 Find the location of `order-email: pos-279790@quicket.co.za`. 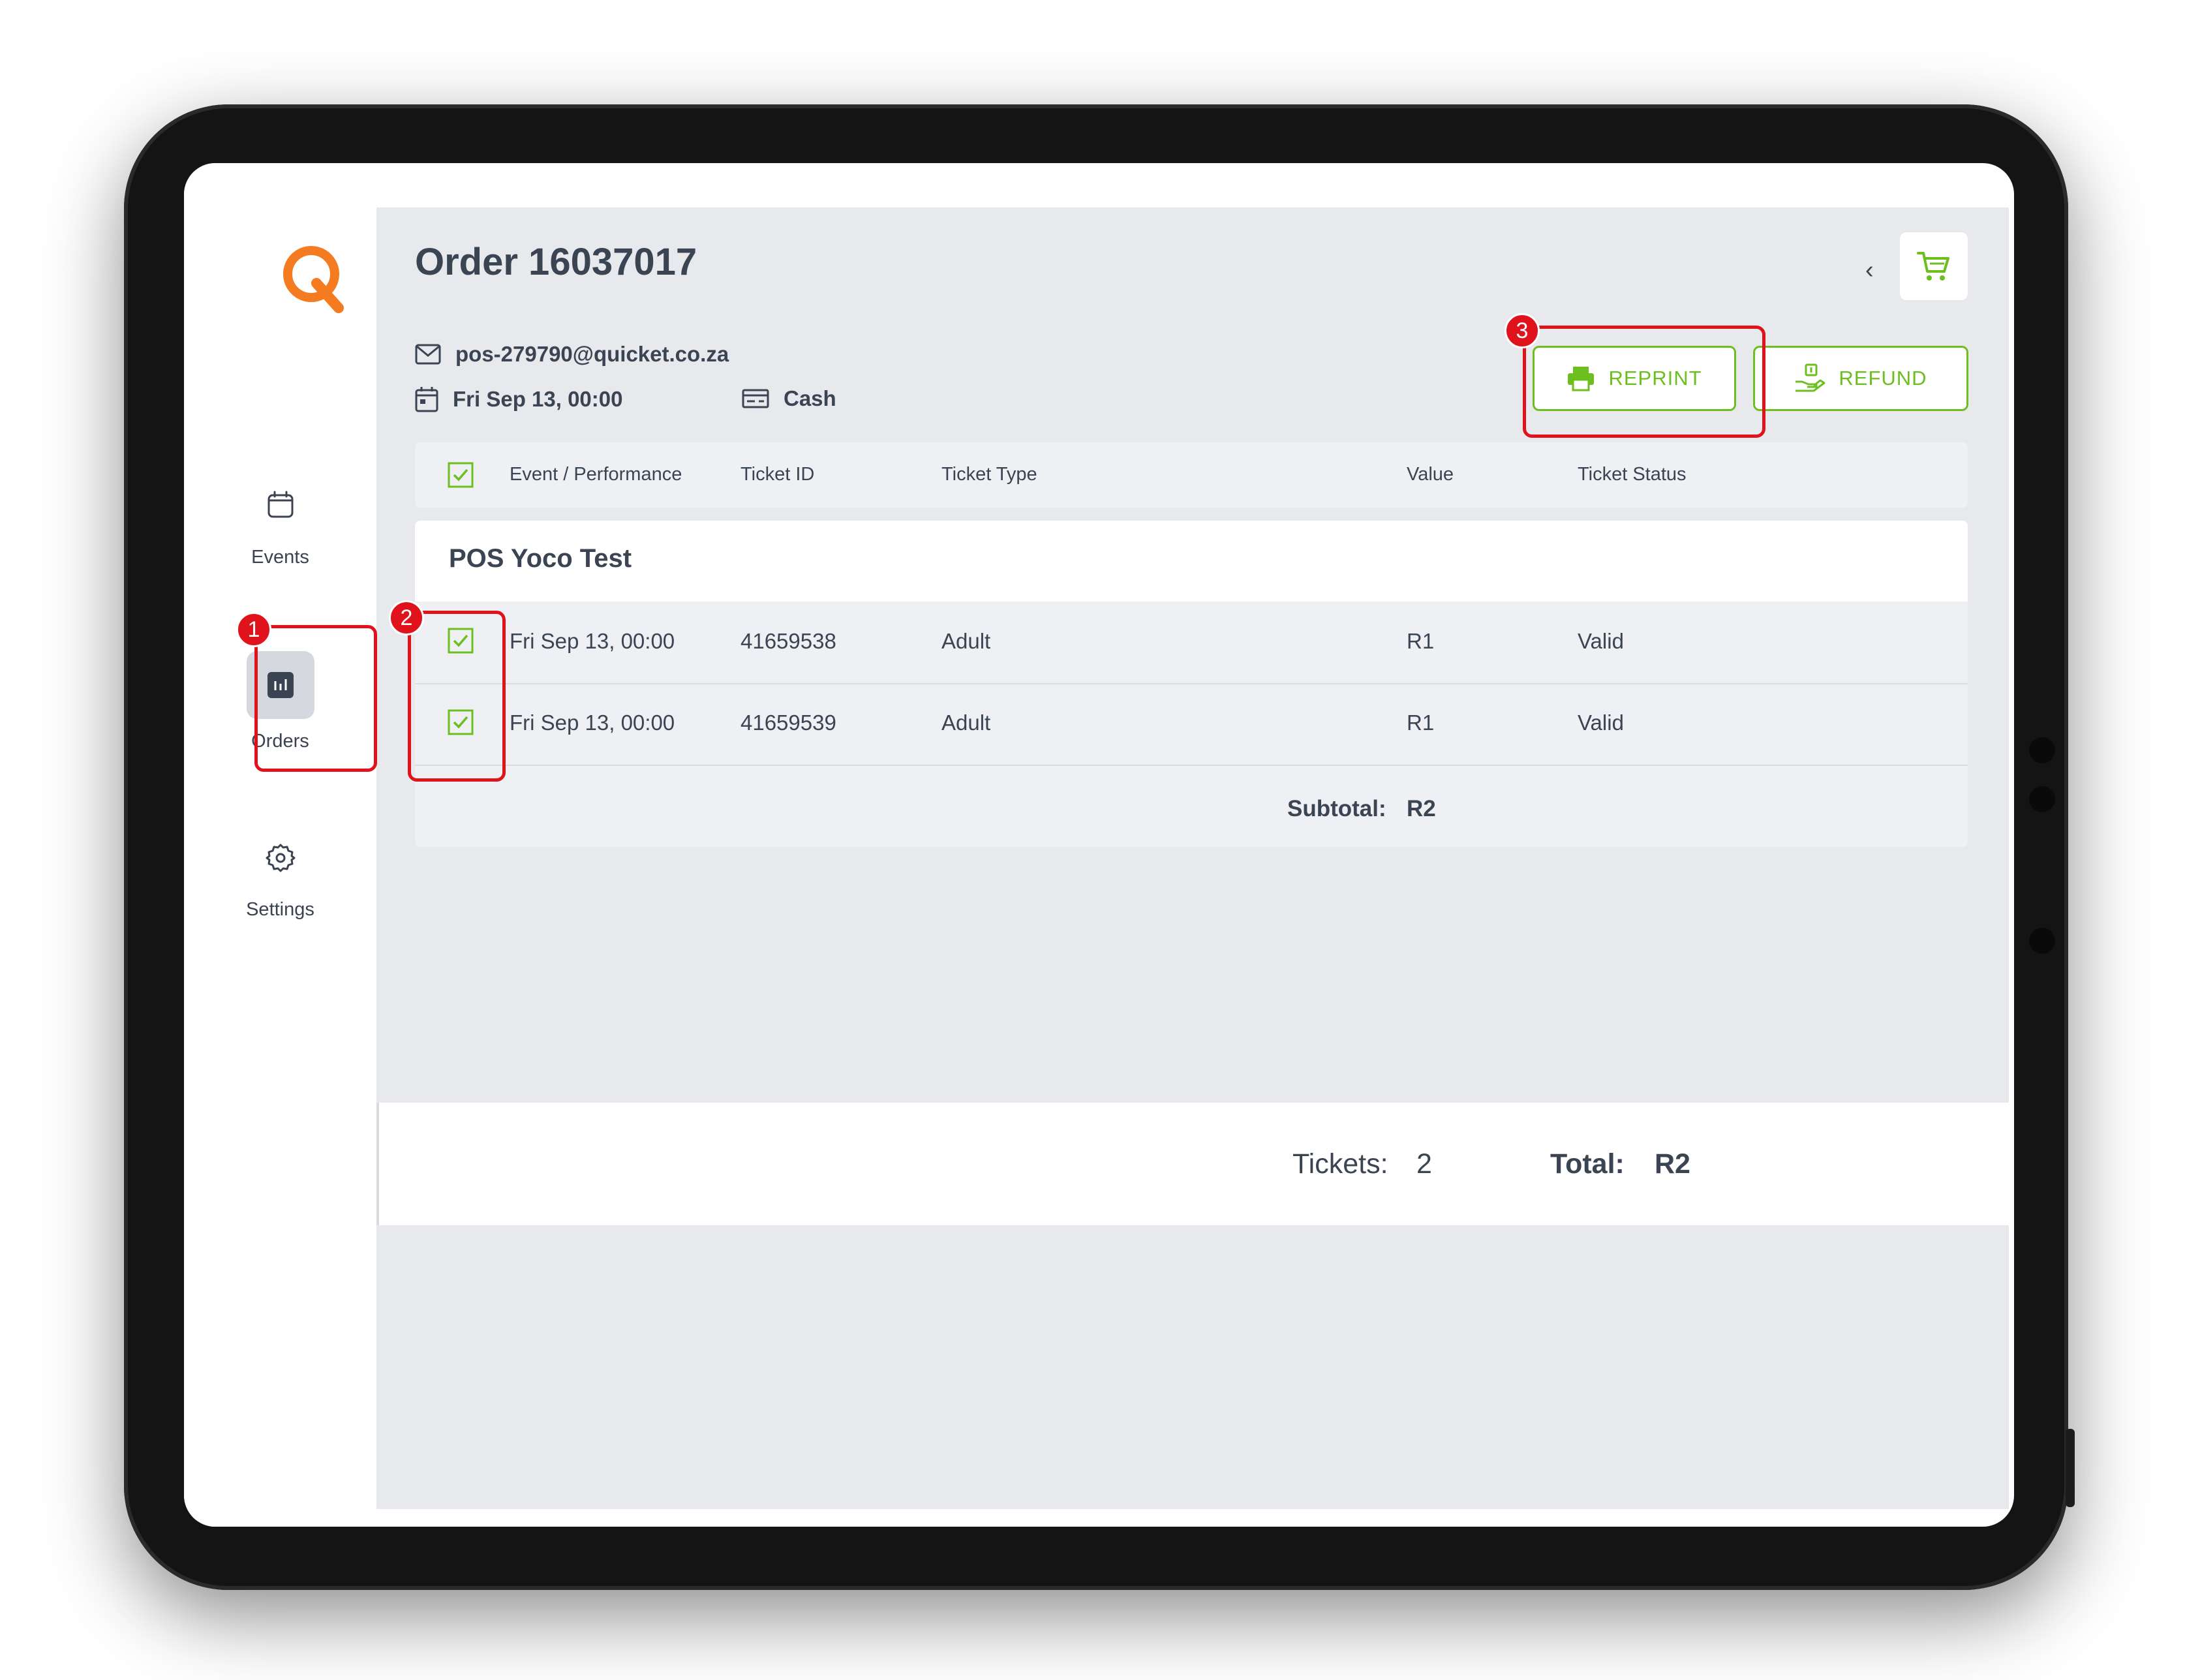

order-email: pos-279790@quicket.co.za is located at coordinates (592, 354).